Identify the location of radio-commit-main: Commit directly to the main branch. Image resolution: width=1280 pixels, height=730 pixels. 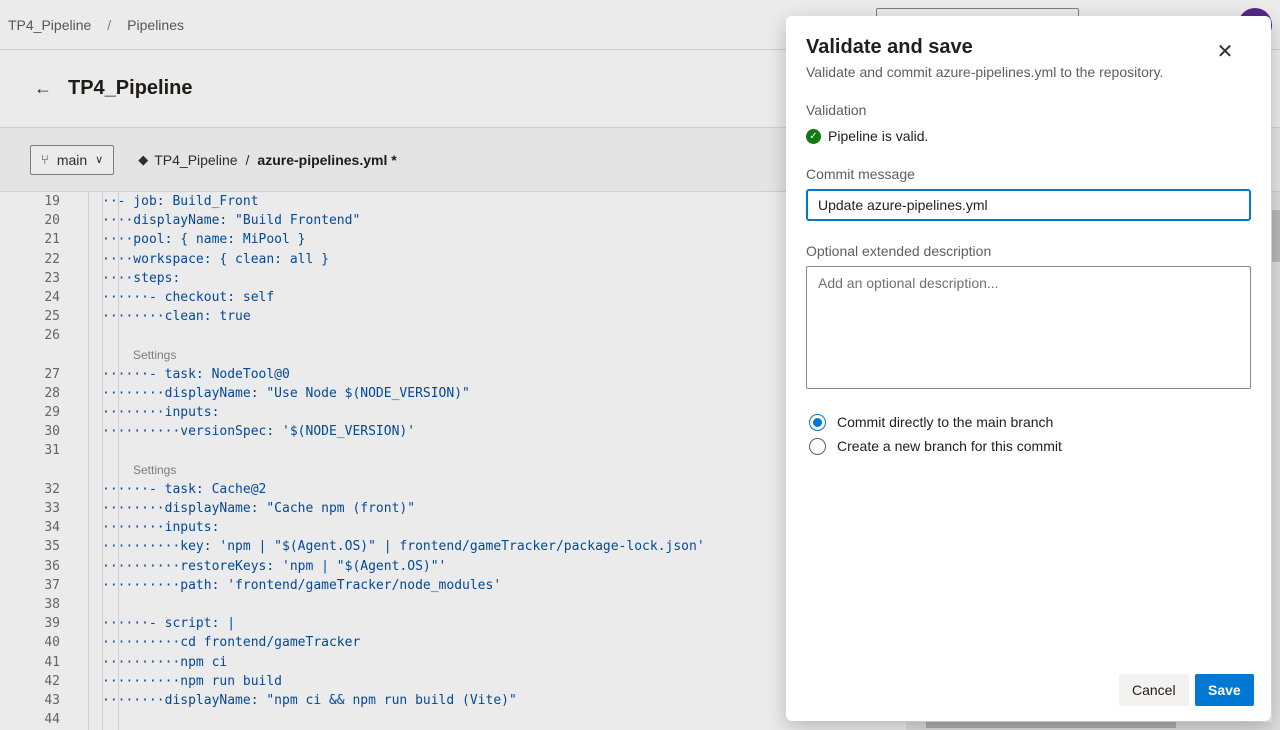
(1028, 422).